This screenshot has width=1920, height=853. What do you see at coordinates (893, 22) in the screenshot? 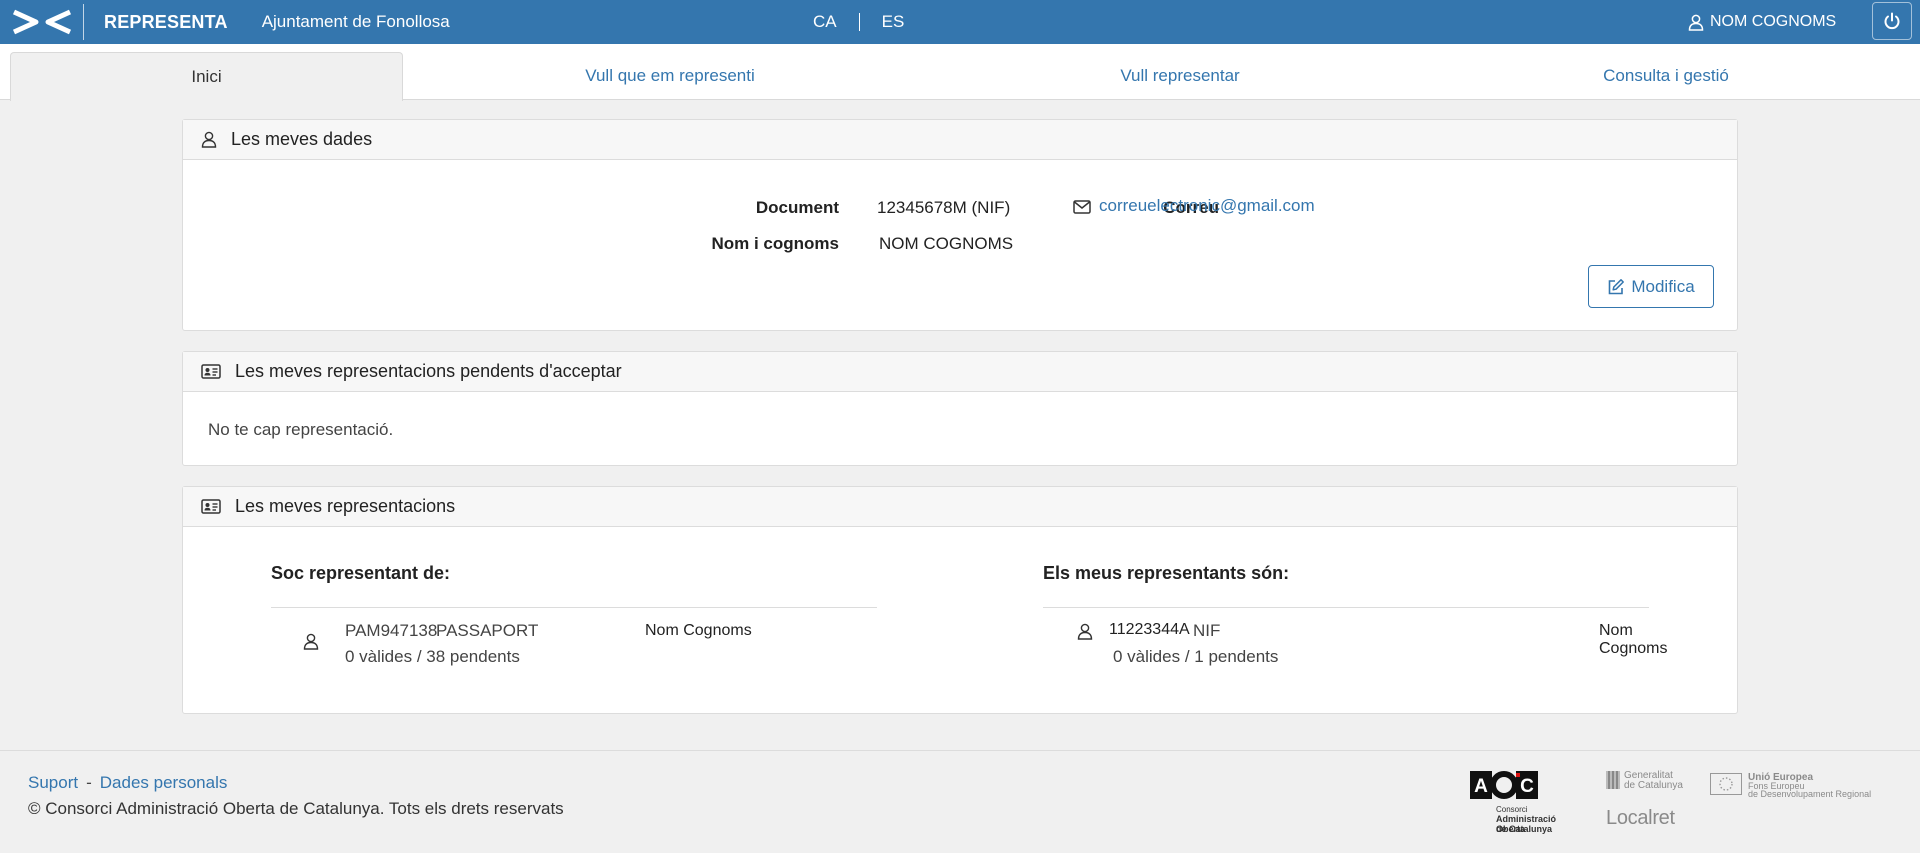
I see `lang-es: ES` at bounding box center [893, 22].